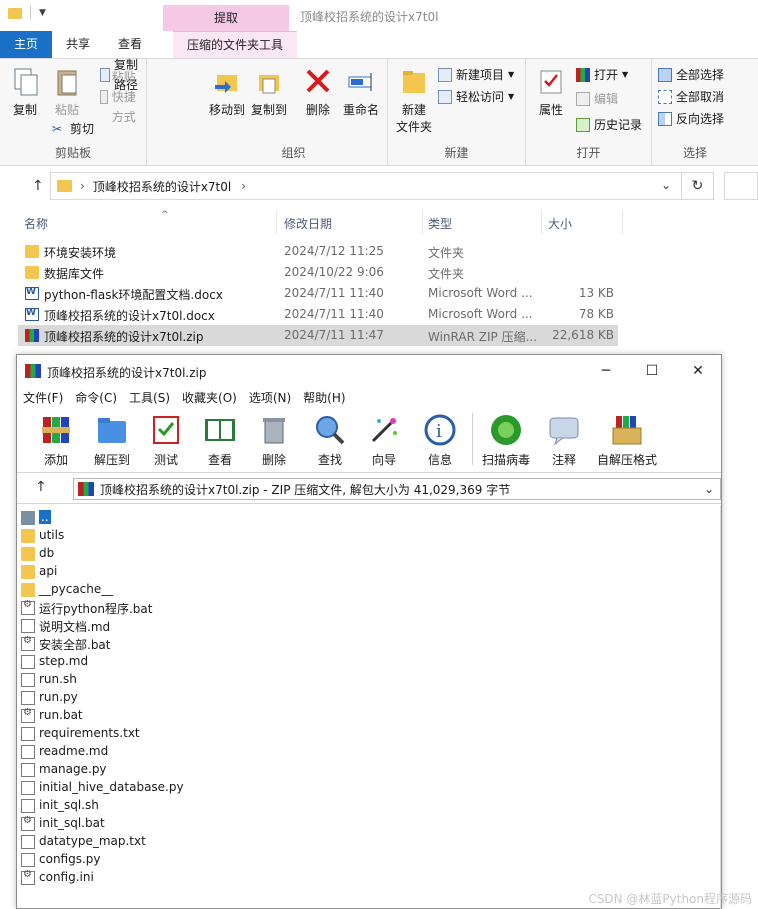 This screenshot has width=758, height=909. Describe the element at coordinates (73, 769) in the screenshot. I see `entry-name: manage.py` at that location.